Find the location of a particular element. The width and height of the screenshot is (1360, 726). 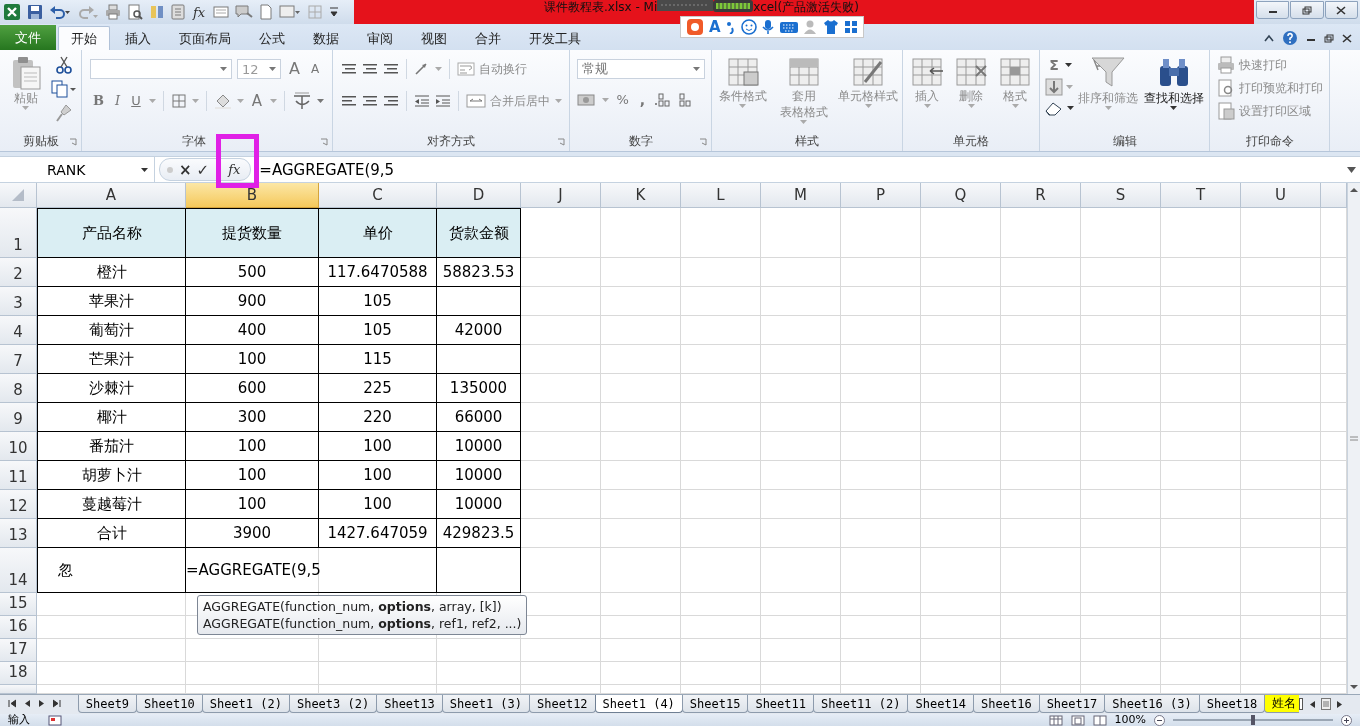

document-icon is located at coordinates (266, 12).